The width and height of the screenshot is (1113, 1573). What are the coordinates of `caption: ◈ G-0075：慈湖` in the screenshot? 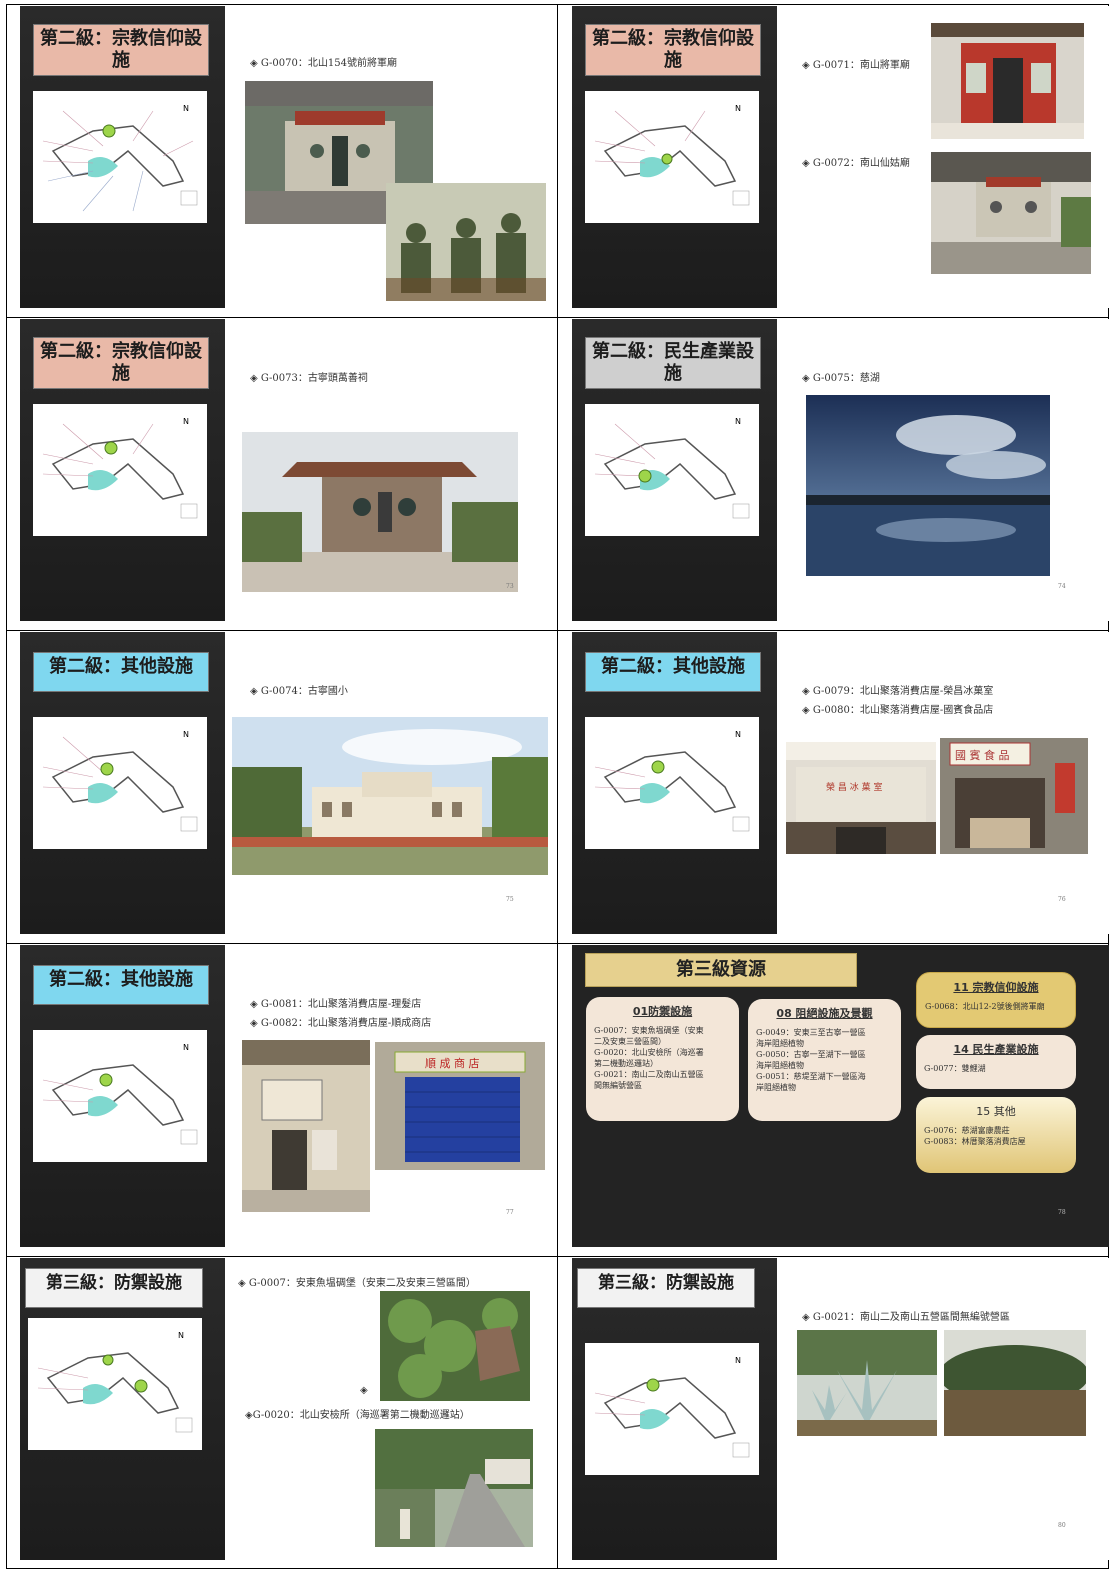 It's located at (841, 378).